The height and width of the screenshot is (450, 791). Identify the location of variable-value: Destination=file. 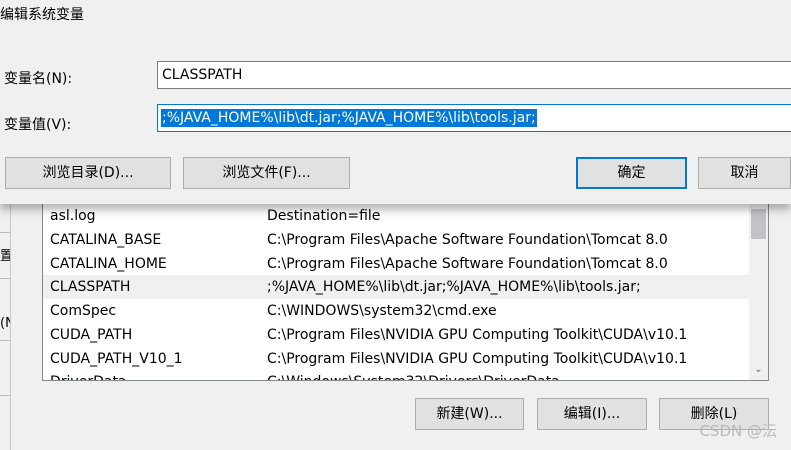
(324, 216).